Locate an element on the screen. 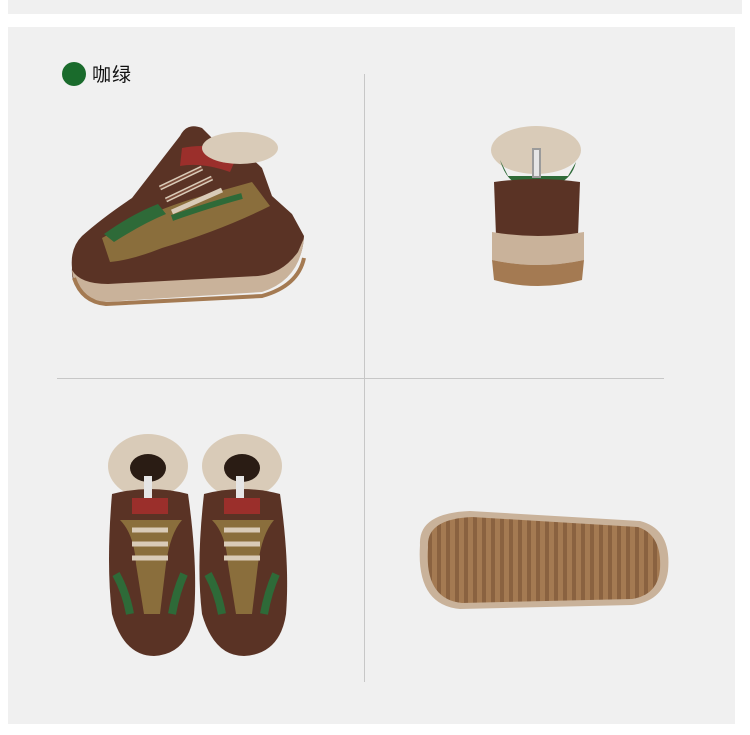  top-strip is located at coordinates (375, 7).